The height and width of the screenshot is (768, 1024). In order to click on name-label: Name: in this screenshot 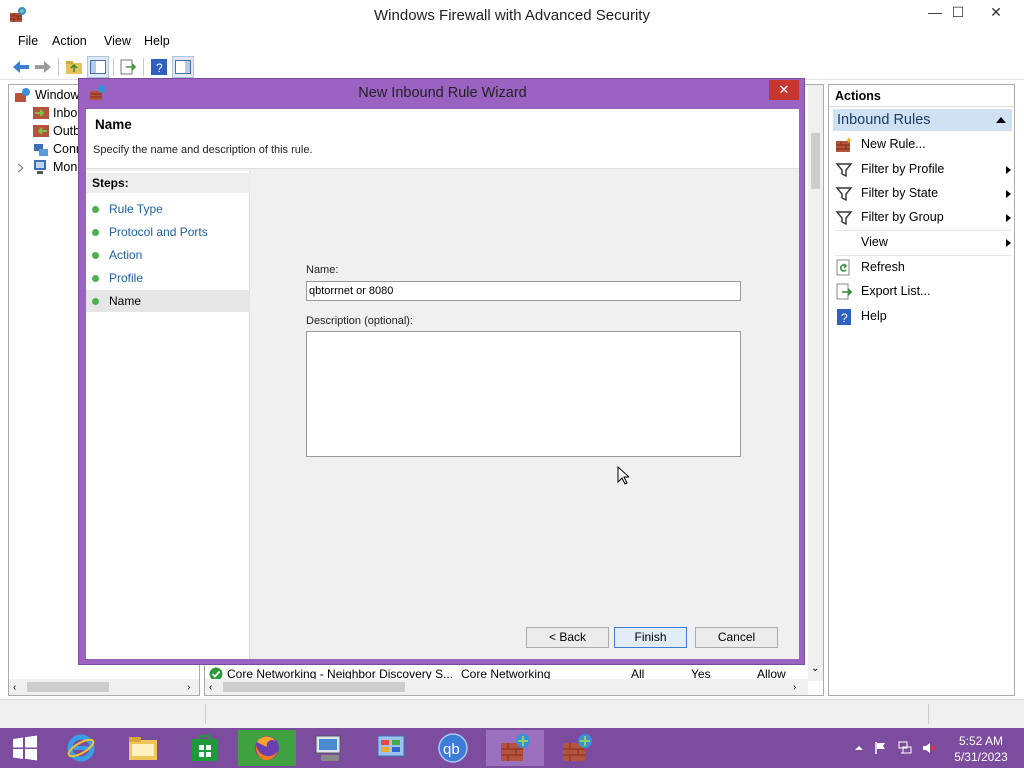, I will do `click(322, 270)`.